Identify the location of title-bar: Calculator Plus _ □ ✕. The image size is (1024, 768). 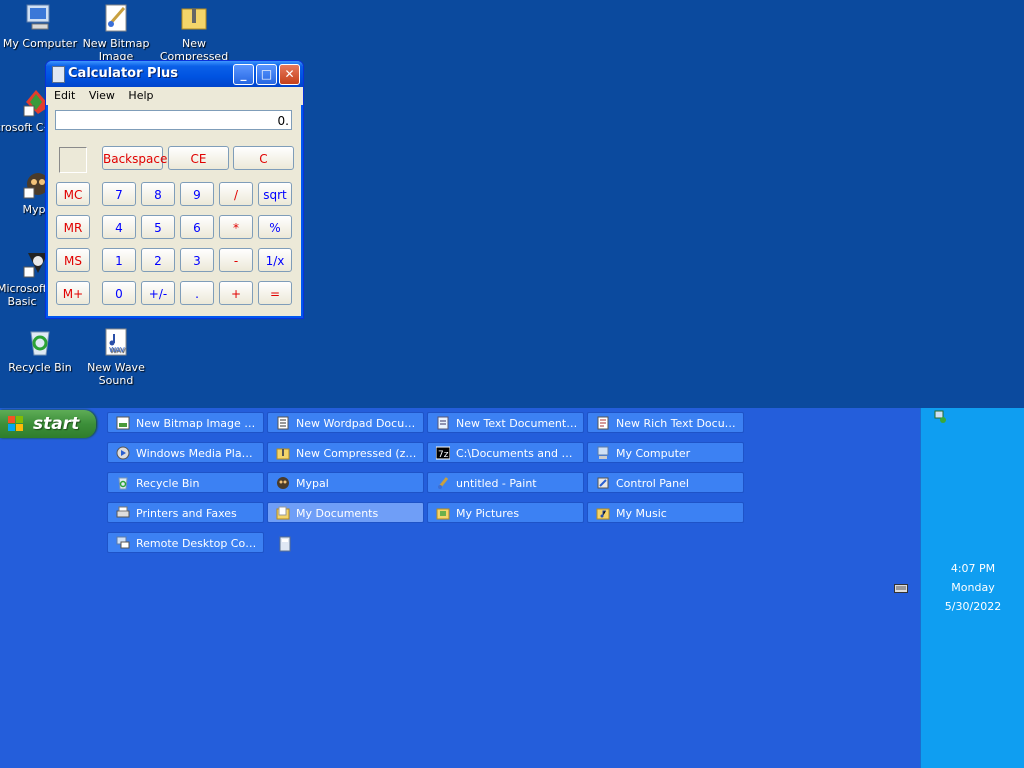
(174, 74).